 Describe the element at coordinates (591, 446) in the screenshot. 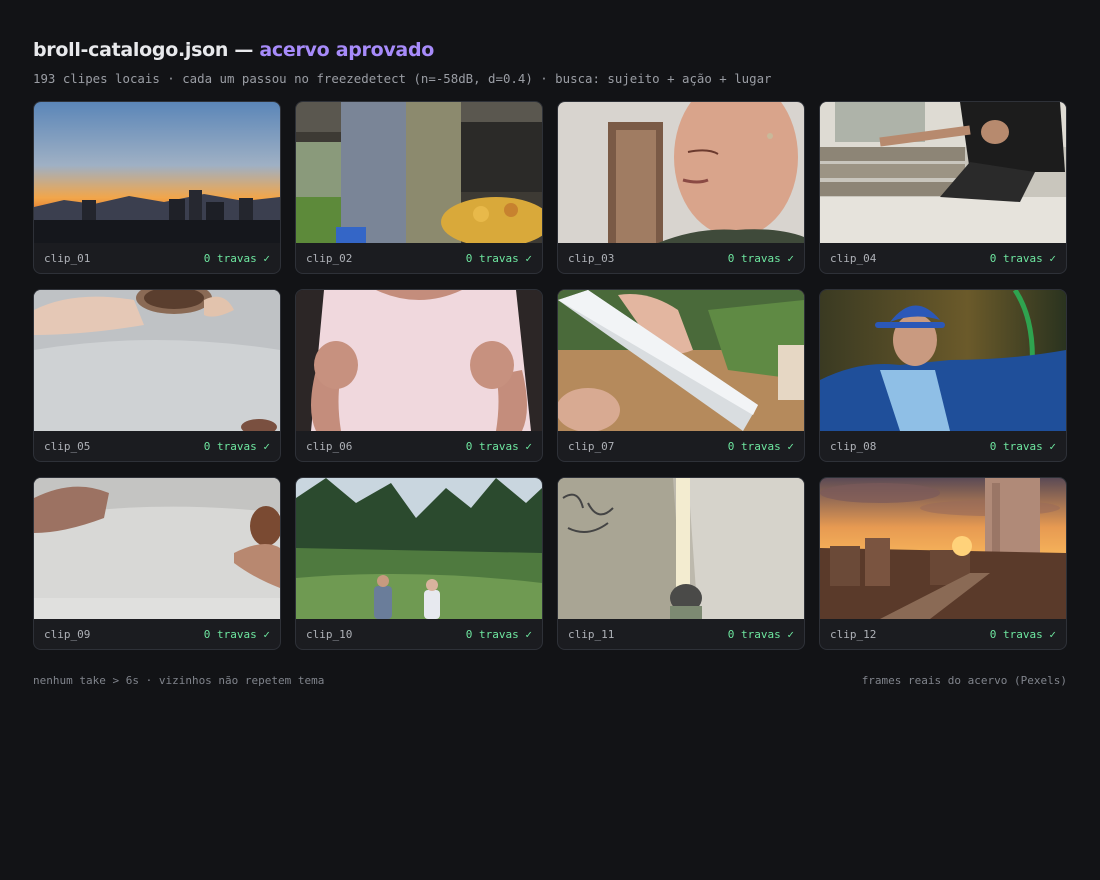

I see `clip-name: clip_07` at that location.